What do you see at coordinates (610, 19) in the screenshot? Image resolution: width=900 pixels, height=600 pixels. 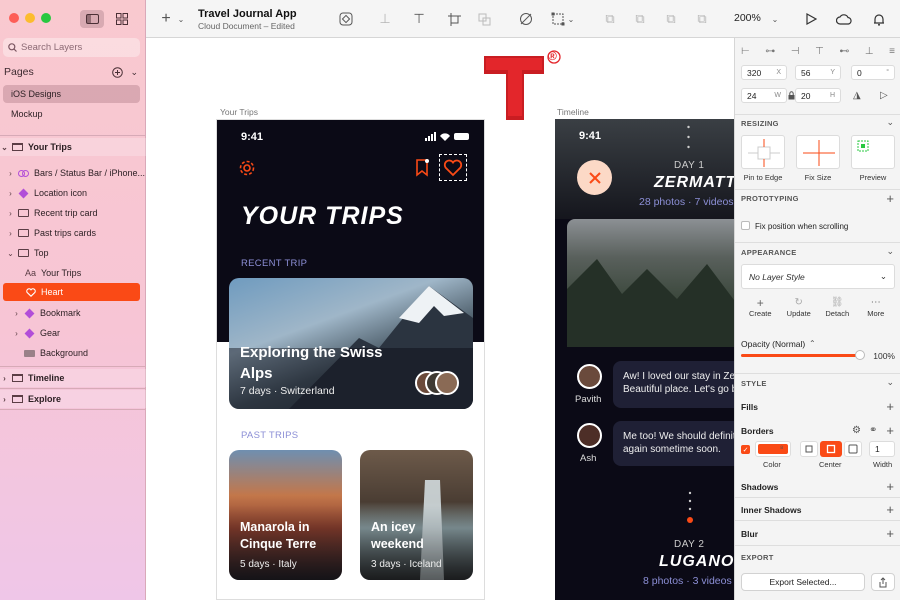 I see `union-button: ⧉` at bounding box center [610, 19].